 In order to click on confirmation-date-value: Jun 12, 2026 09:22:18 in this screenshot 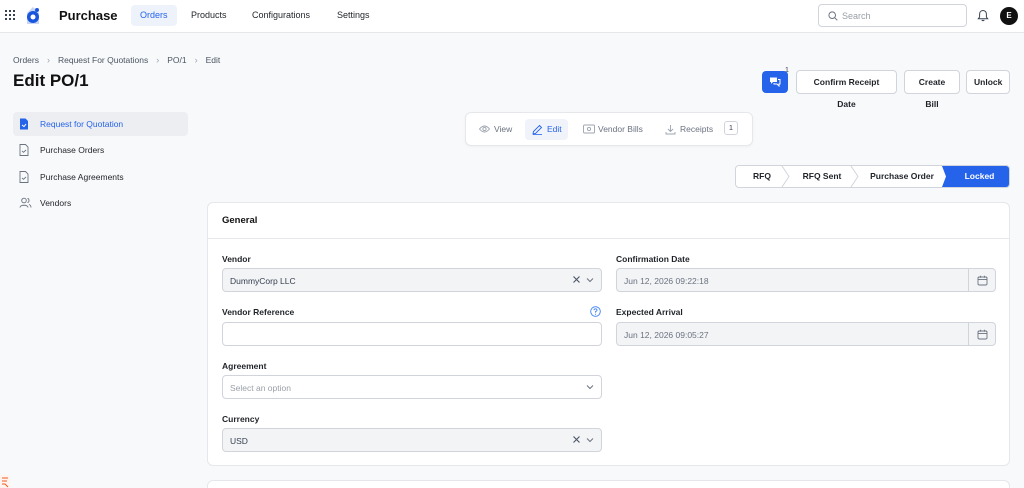, I will do `click(666, 281)`.